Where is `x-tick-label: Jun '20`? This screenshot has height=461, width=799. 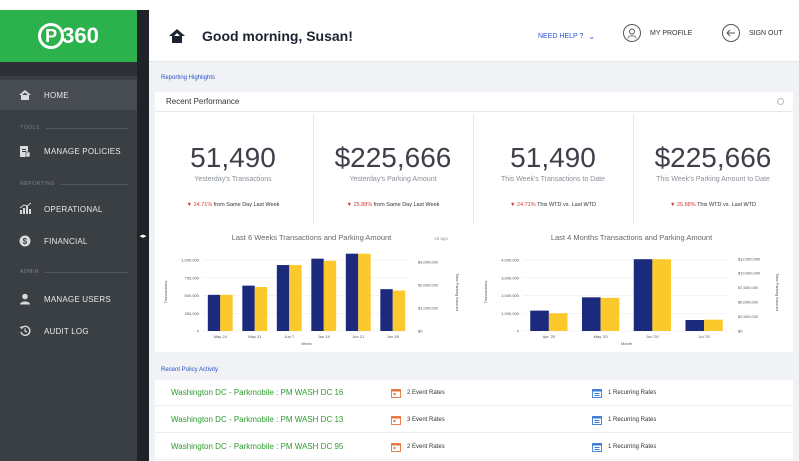
x-tick-label: Jun '20 is located at coordinates (653, 336).